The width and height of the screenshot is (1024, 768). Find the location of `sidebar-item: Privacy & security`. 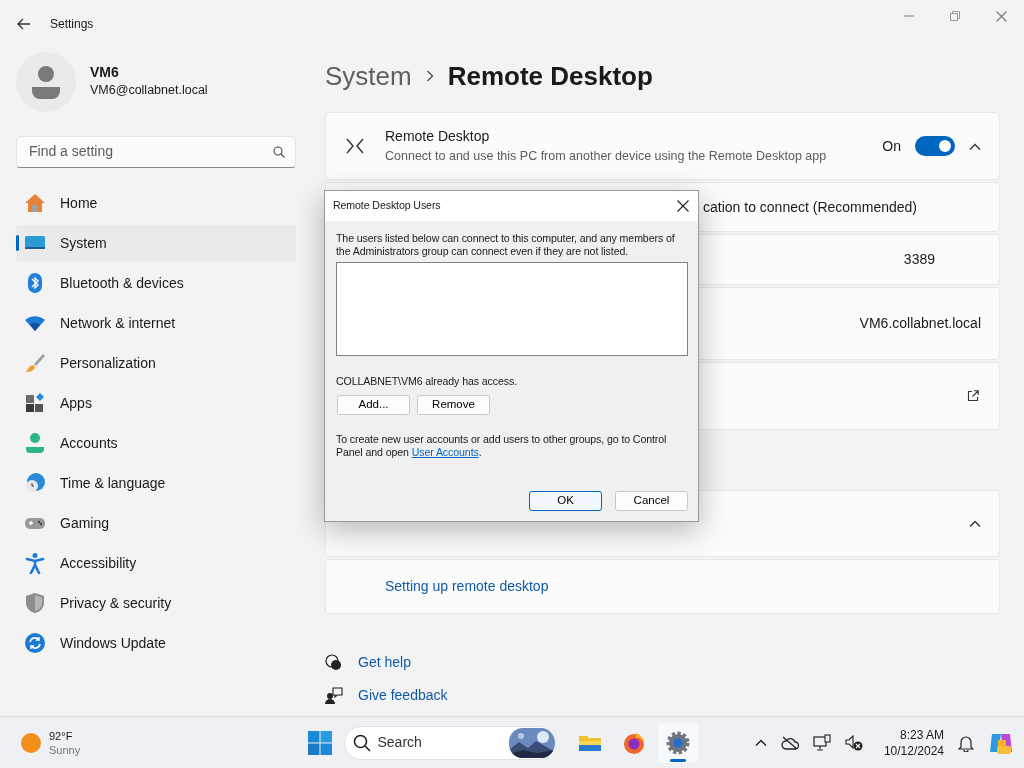

sidebar-item: Privacy & security is located at coordinates (156, 603).